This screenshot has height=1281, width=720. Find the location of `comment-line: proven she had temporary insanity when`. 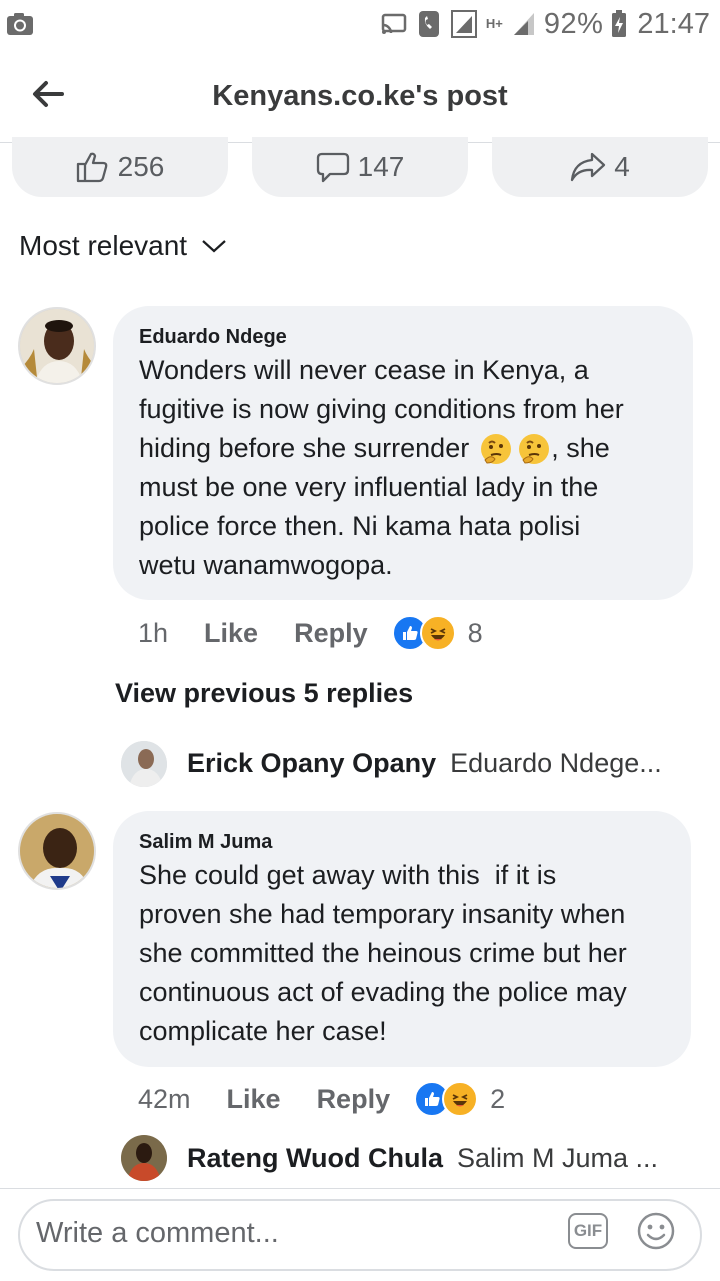

comment-line: proven she had temporary insanity when is located at coordinates (382, 914).